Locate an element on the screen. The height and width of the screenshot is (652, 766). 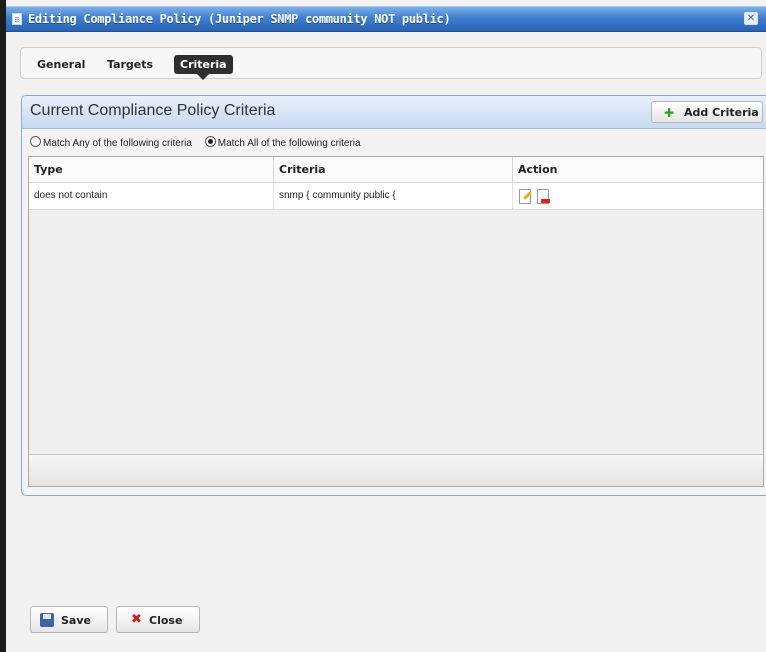
cell-action is located at coordinates (632, 196).